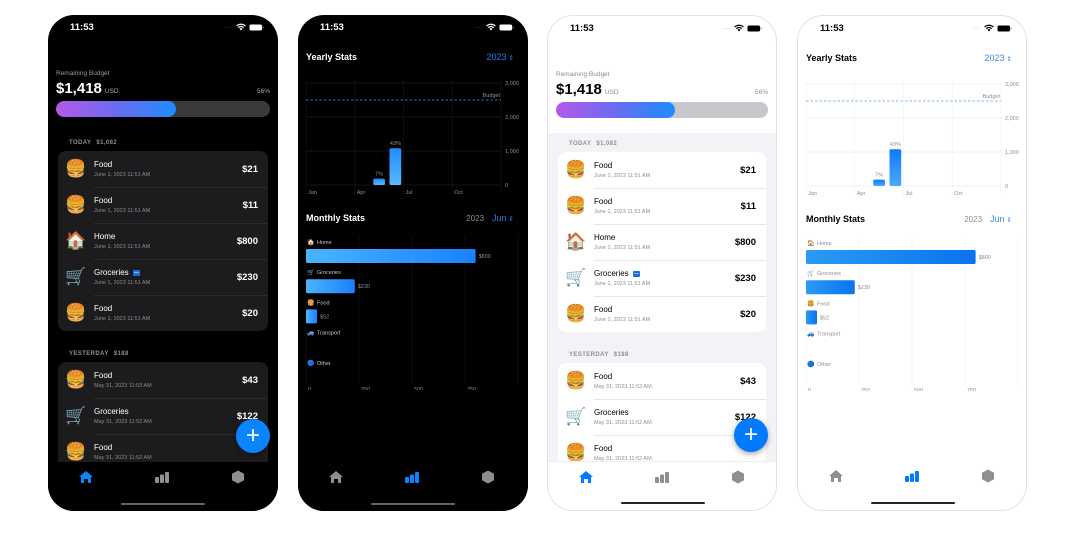  Describe the element at coordinates (330, 286) in the screenshot. I see `month-bar-groceries` at that location.